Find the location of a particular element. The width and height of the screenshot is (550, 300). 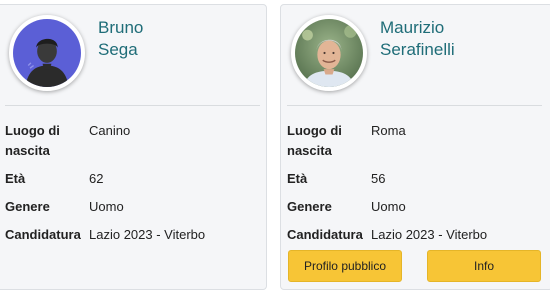

user-avatar-icon is located at coordinates (47, 53).